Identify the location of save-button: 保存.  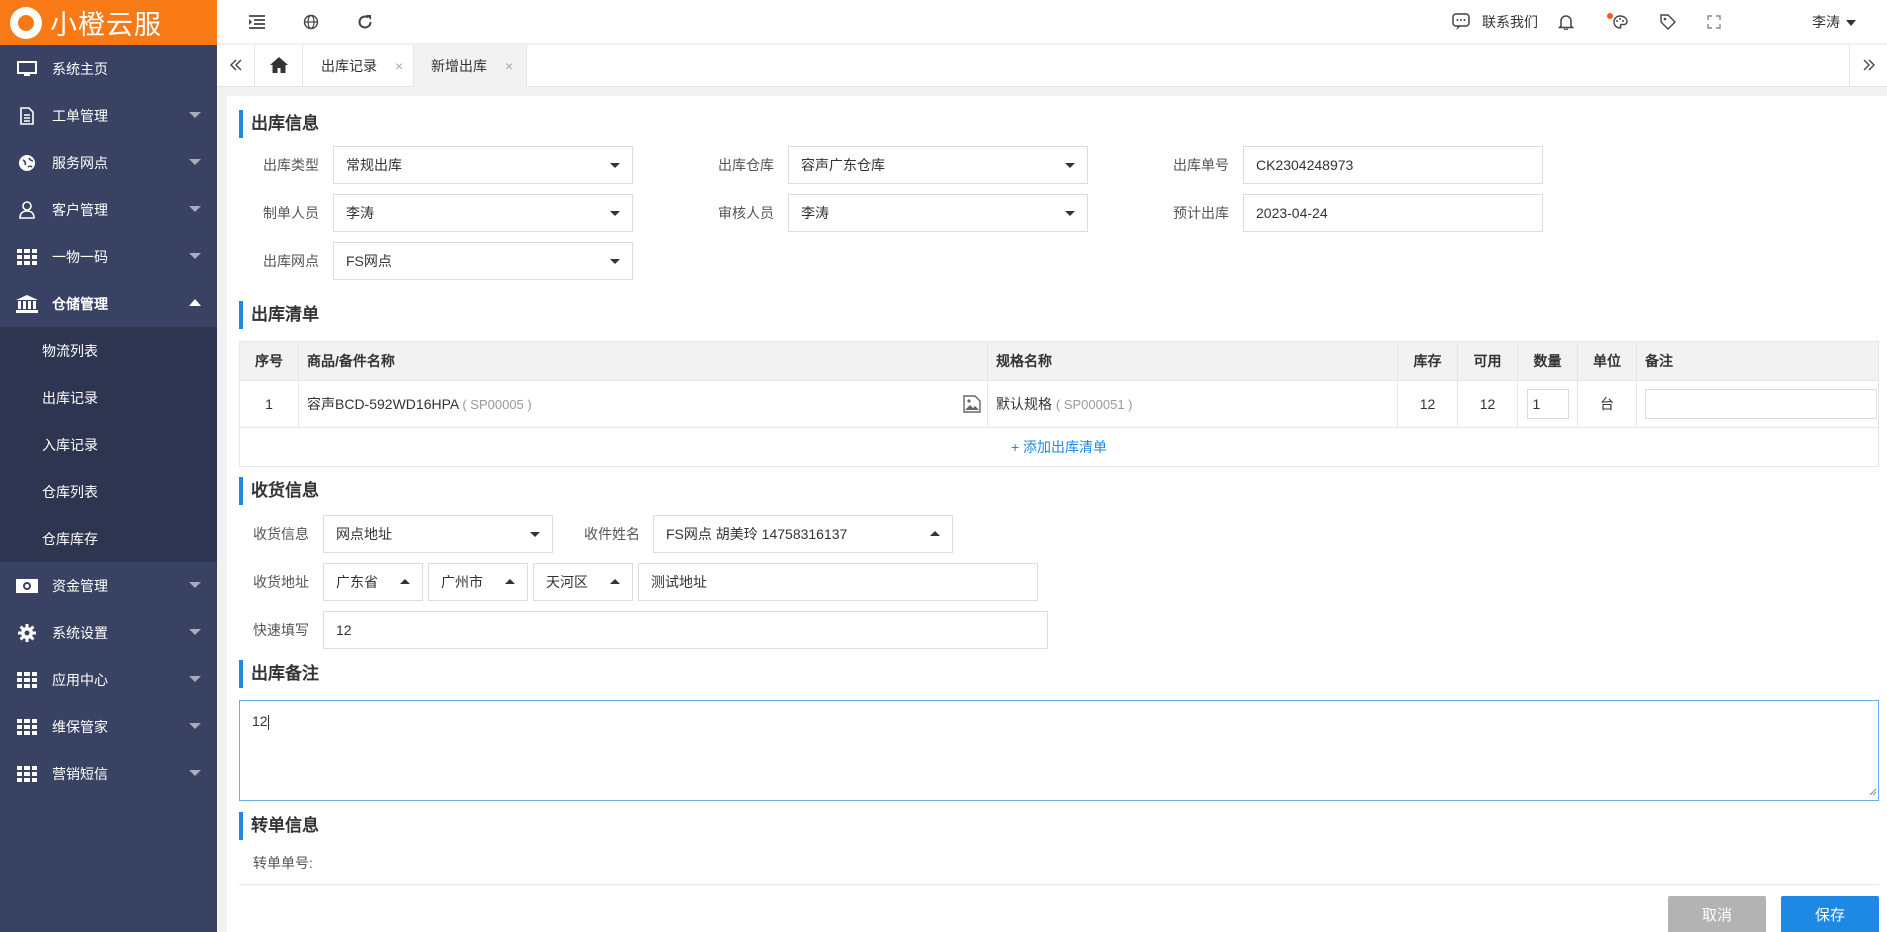
(1830, 914).